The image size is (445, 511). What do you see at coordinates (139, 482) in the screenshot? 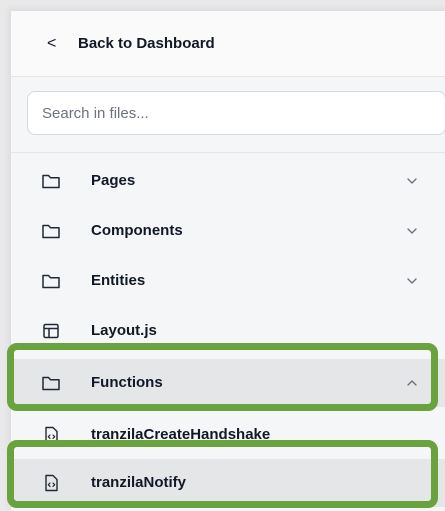
I see `tree-item-label: tranzilaNotify` at bounding box center [139, 482].